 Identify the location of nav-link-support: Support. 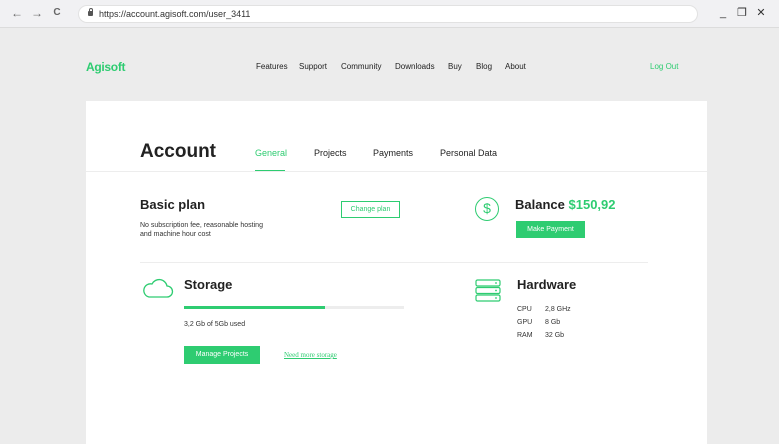
(313, 66).